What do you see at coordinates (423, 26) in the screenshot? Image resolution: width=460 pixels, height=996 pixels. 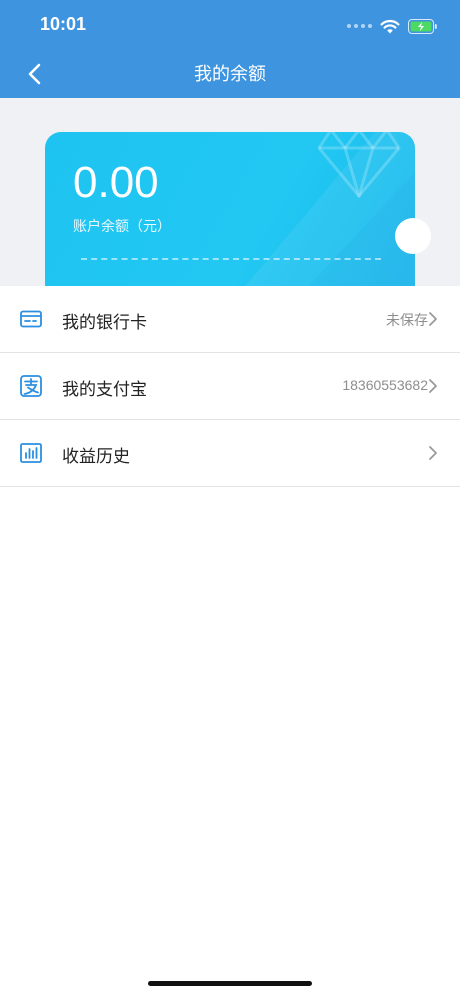 I see `battery-charging-icon` at bounding box center [423, 26].